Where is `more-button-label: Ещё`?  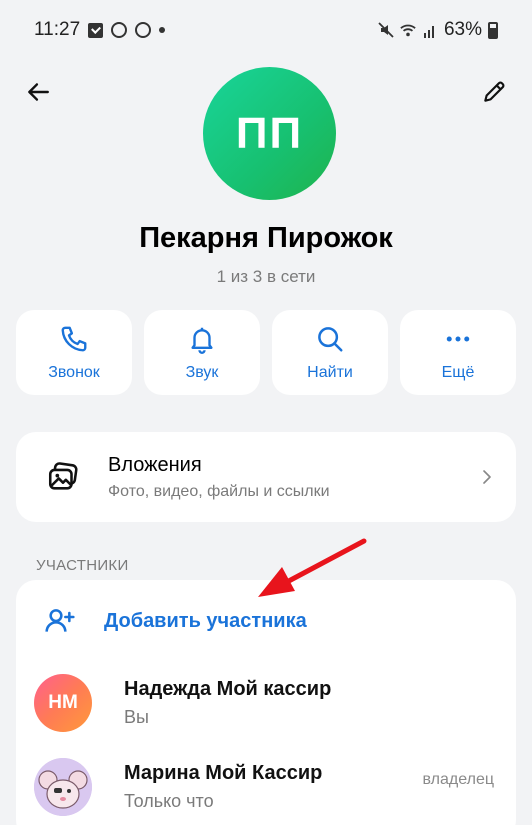
more-button-label: Ещё is located at coordinates (458, 372).